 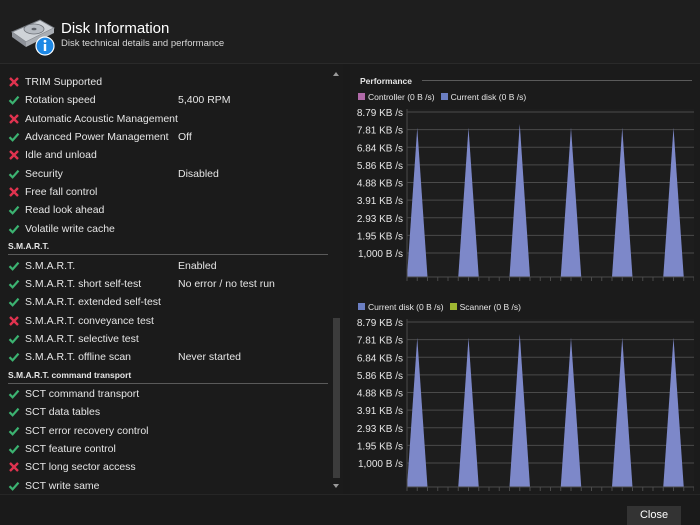 I want to click on feature-label: SCT write same, so click(x=62, y=485).